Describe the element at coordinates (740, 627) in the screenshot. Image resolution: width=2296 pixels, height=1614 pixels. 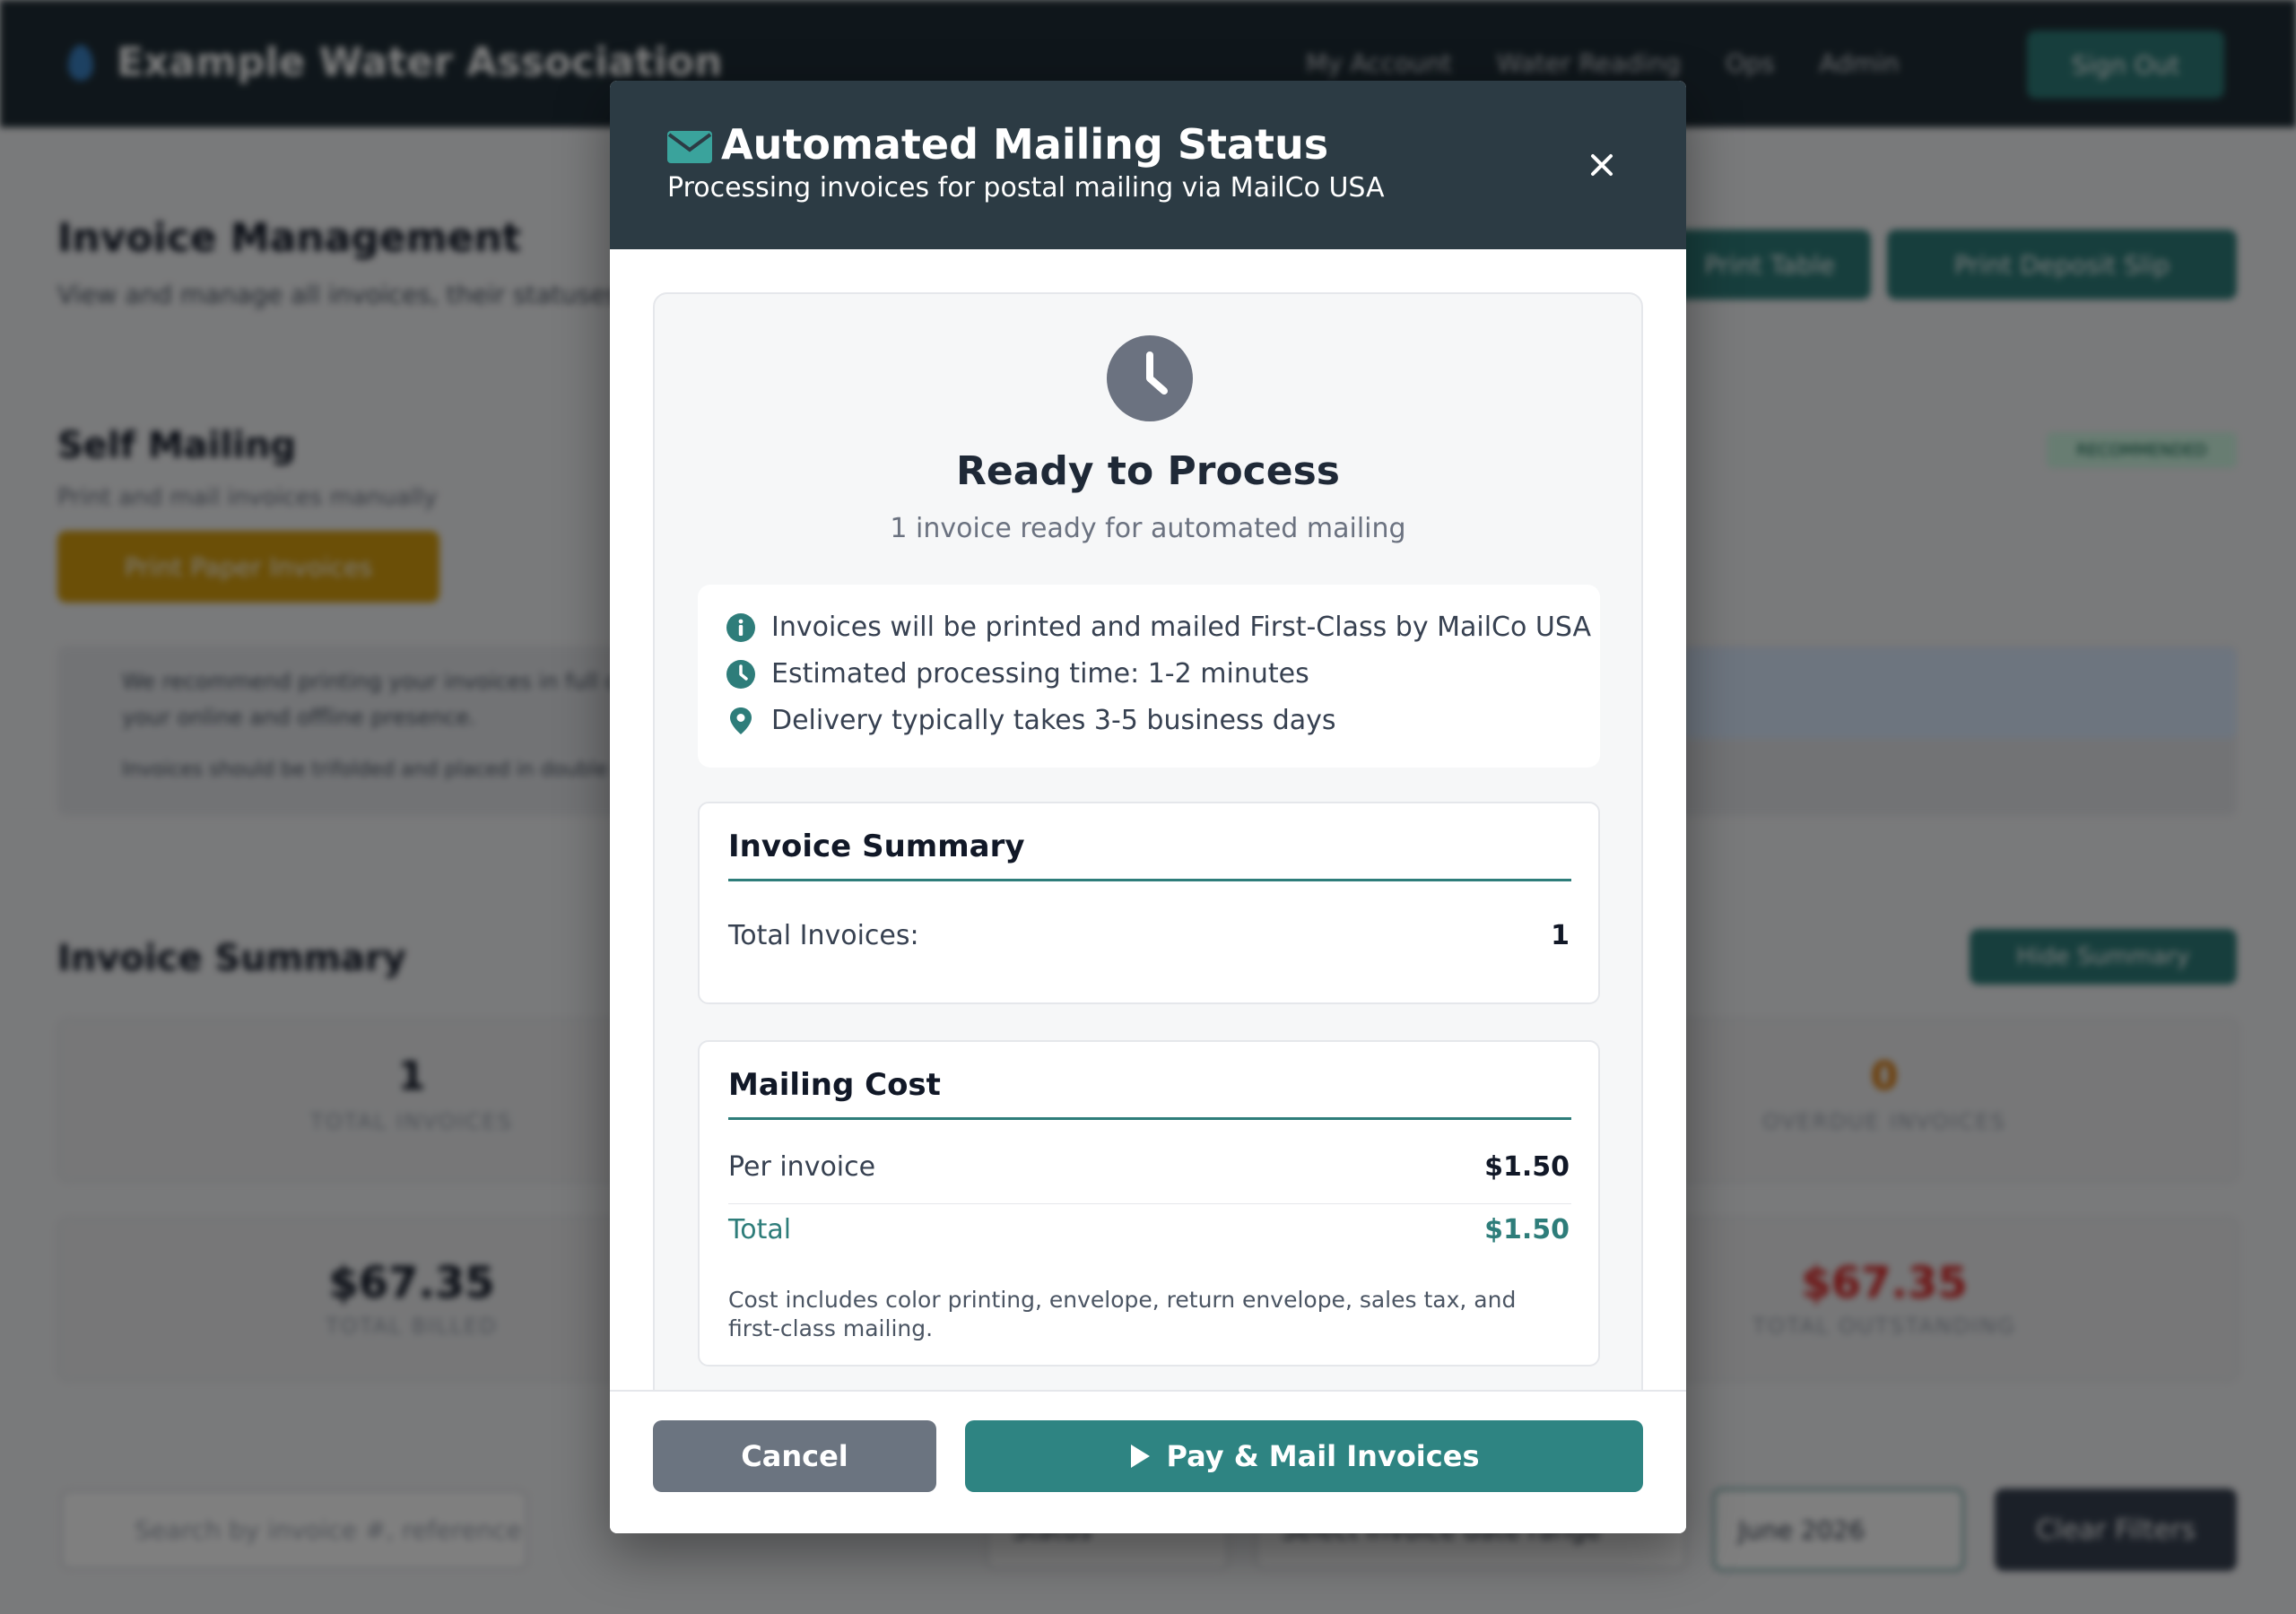
I see `info-circle-icon` at that location.